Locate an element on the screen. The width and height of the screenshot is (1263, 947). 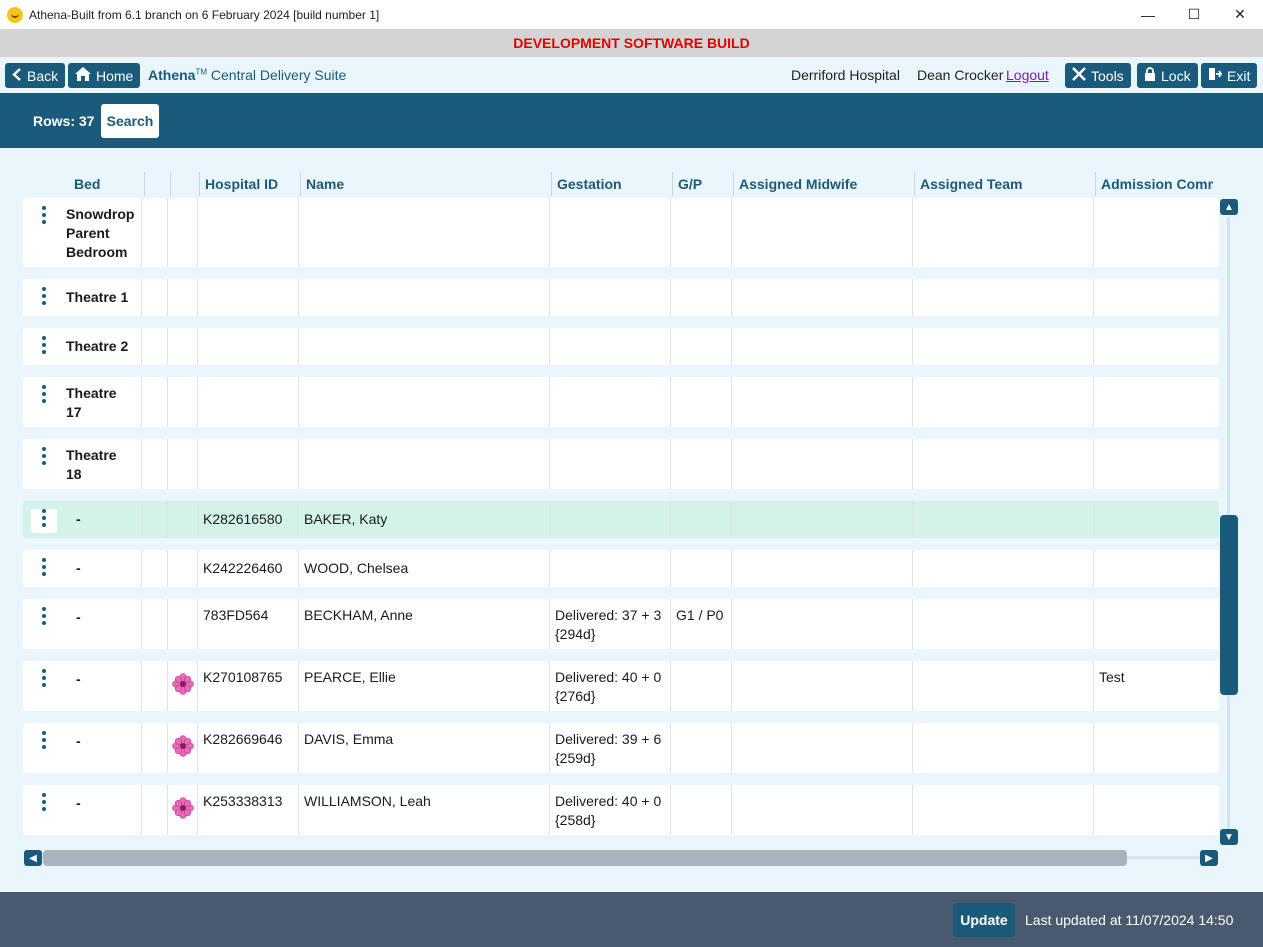
gestation-days: {294d} is located at coordinates (575, 634).